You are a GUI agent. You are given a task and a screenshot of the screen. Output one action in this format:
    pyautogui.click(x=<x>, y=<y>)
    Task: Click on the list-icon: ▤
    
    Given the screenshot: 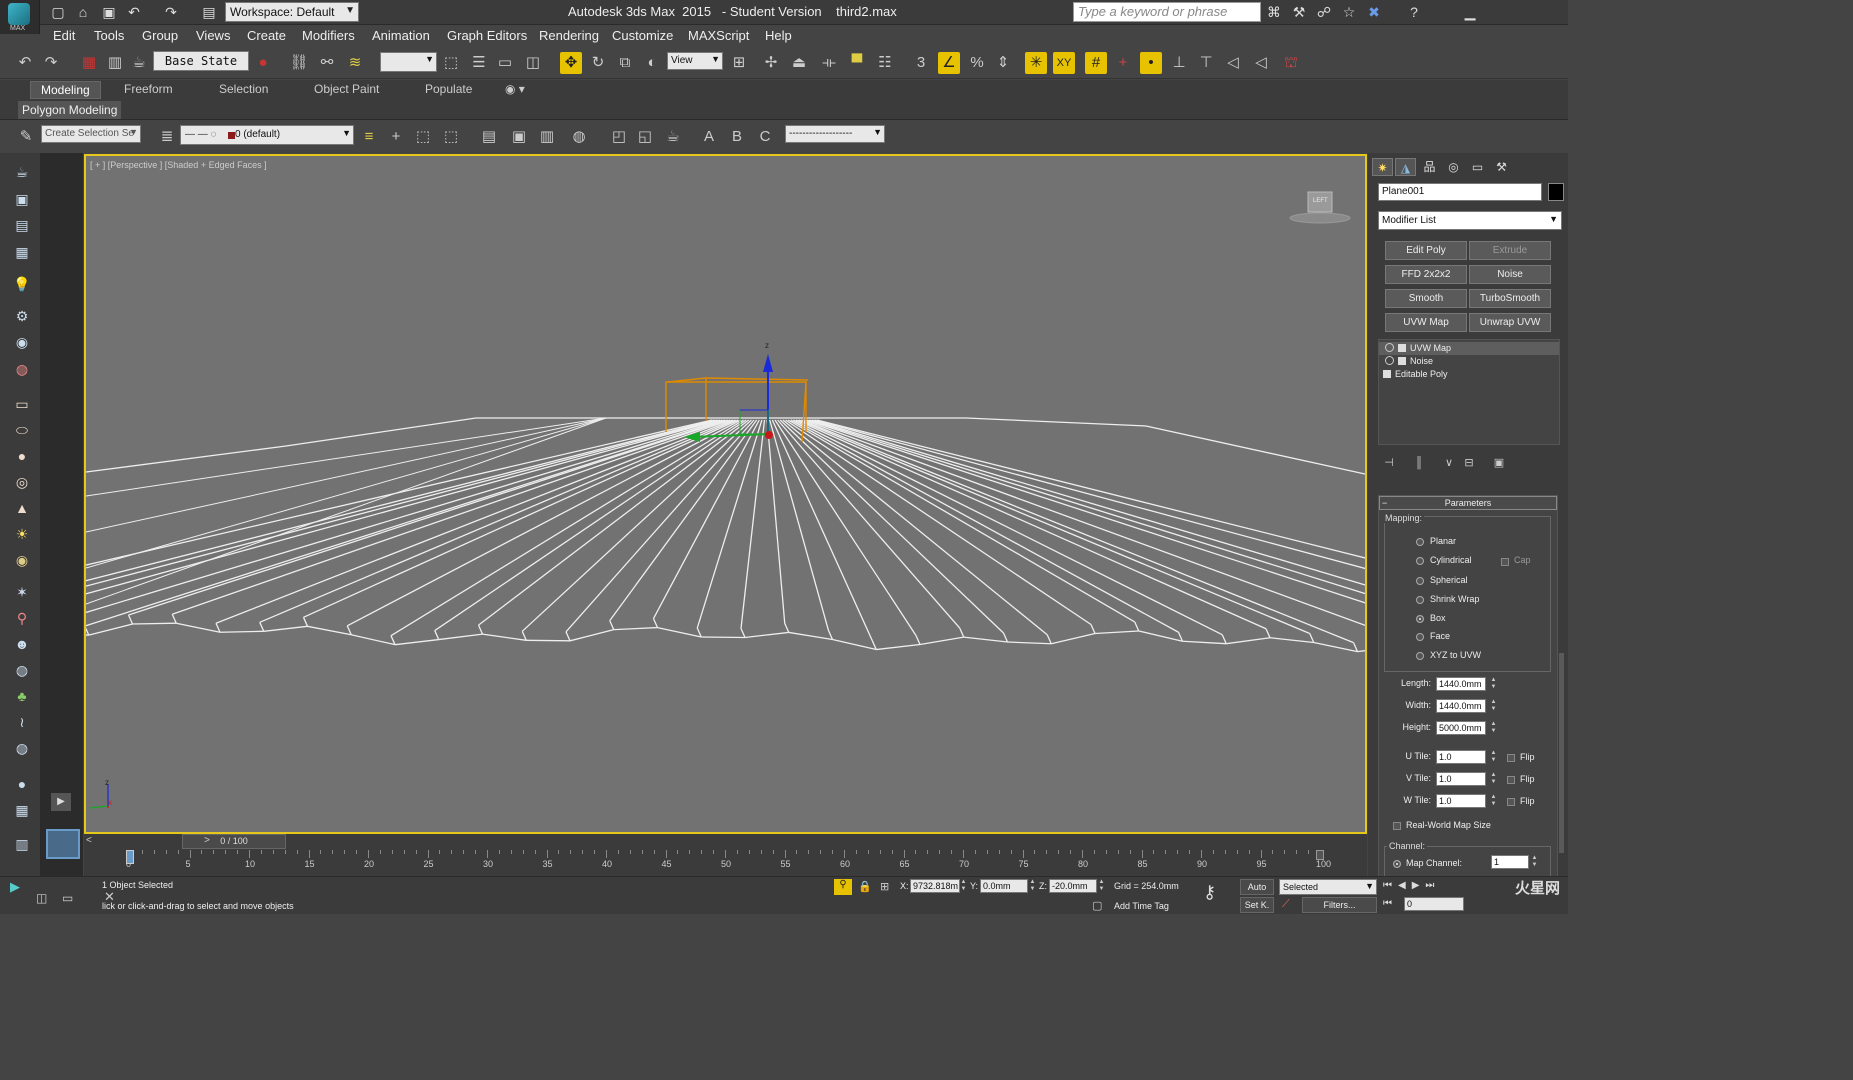 What is the action you would take?
    pyautogui.click(x=22, y=225)
    